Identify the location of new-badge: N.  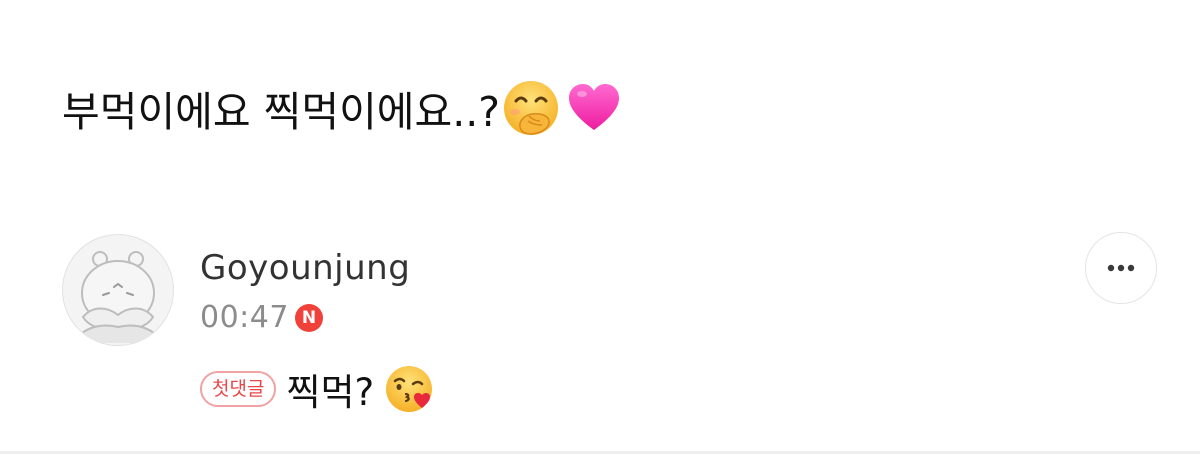
(308, 317).